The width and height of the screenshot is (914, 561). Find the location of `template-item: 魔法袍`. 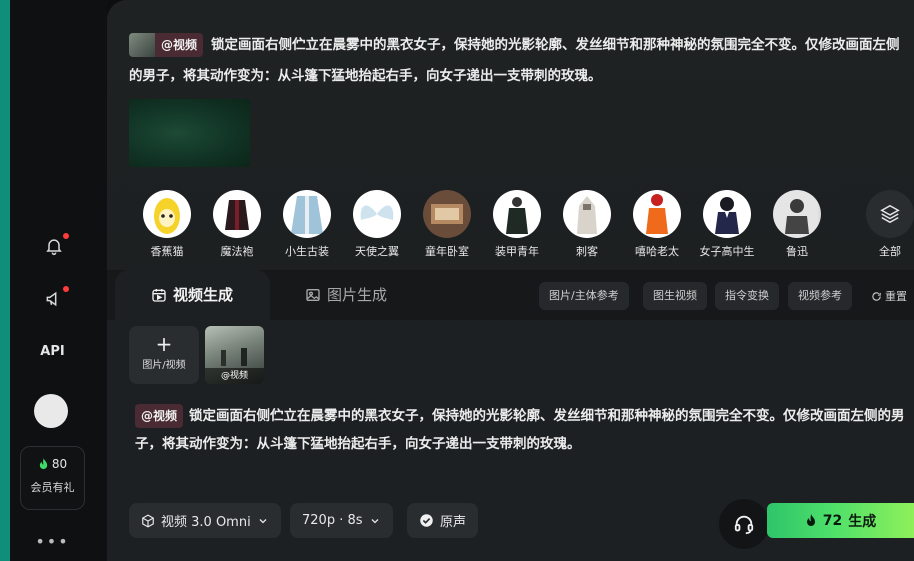

template-item: 魔法袍 is located at coordinates (237, 224).